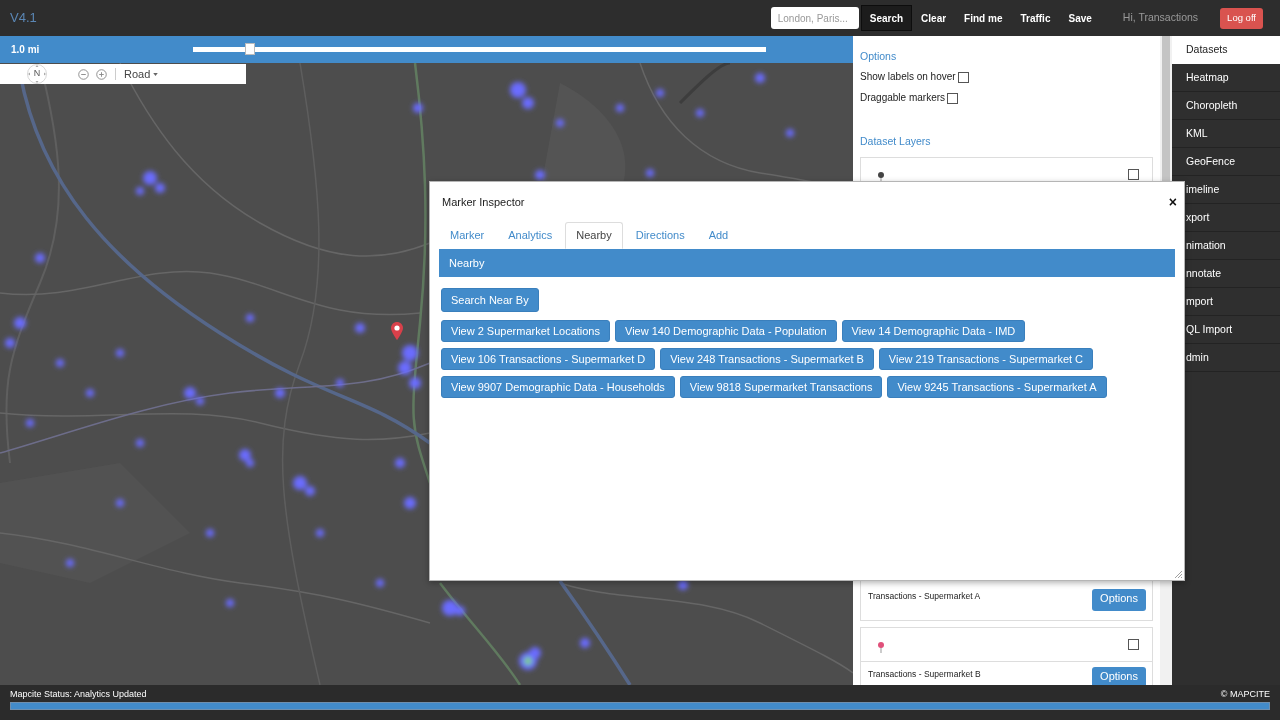  What do you see at coordinates (141, 74) in the screenshot?
I see `map-type-dropdown: Road` at bounding box center [141, 74].